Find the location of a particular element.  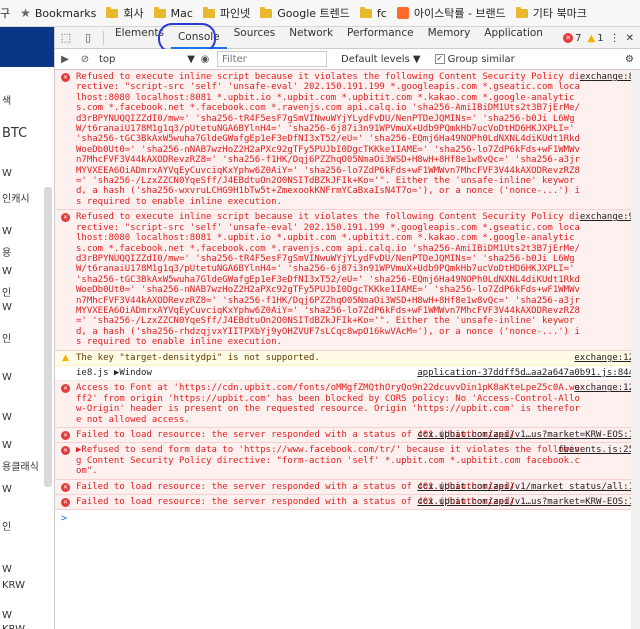

bookmark-item: ★ Bookmarks is located at coordinates (58, 13).